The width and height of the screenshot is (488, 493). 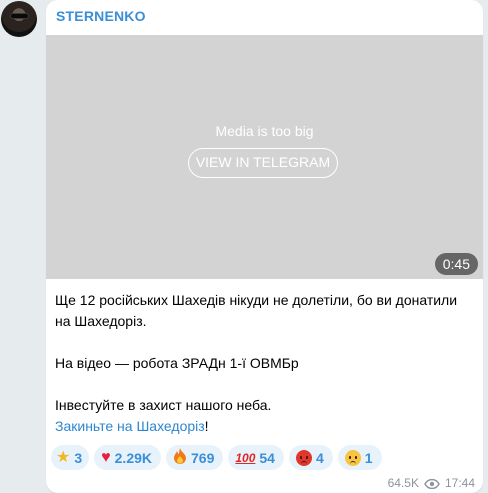 What do you see at coordinates (319, 457) in the screenshot?
I see `reaction-count: 4` at bounding box center [319, 457].